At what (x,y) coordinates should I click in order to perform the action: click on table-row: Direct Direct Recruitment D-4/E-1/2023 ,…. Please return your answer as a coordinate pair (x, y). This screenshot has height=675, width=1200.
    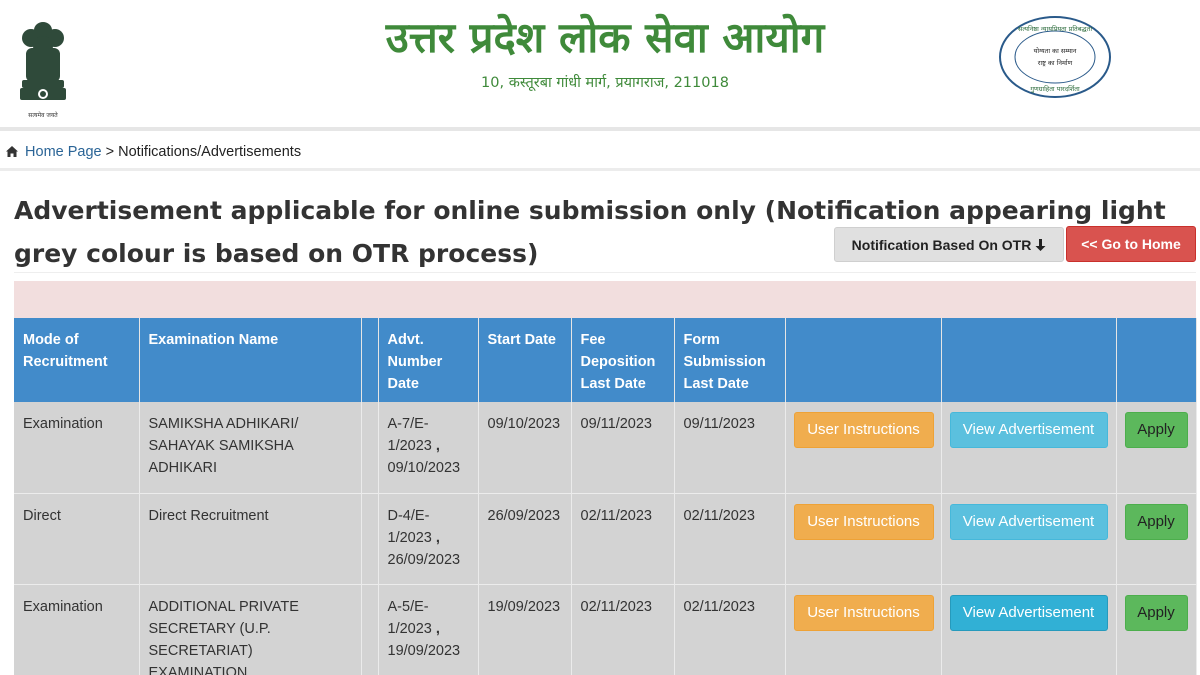
    Looking at the image, I should click on (605, 538).